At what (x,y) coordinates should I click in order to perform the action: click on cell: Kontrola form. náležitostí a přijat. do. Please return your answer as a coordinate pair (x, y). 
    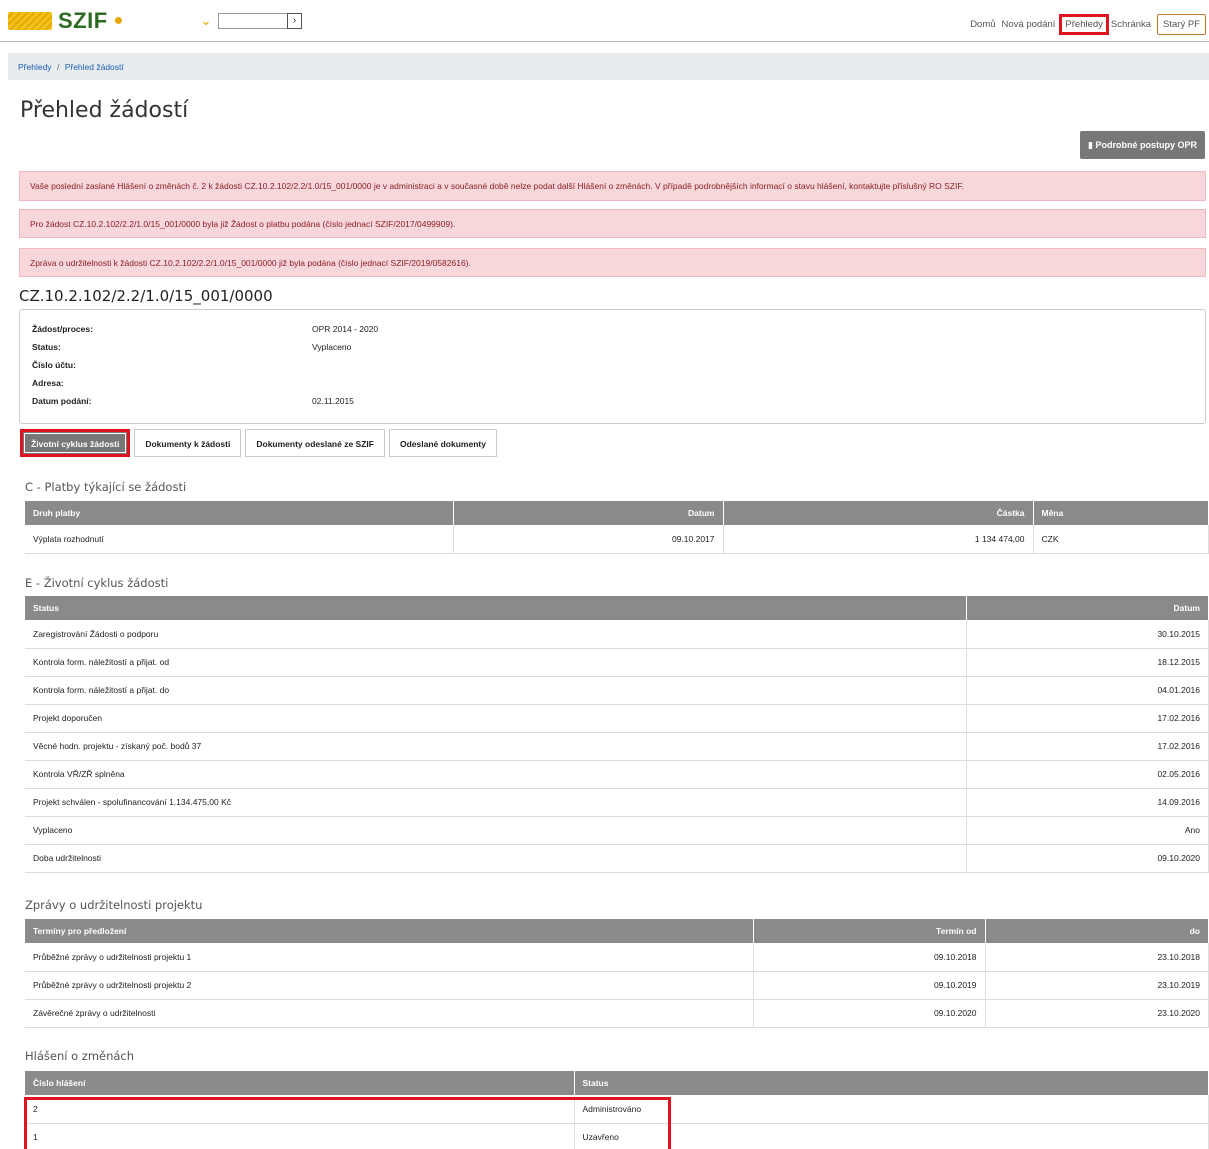
    Looking at the image, I should click on (496, 690).